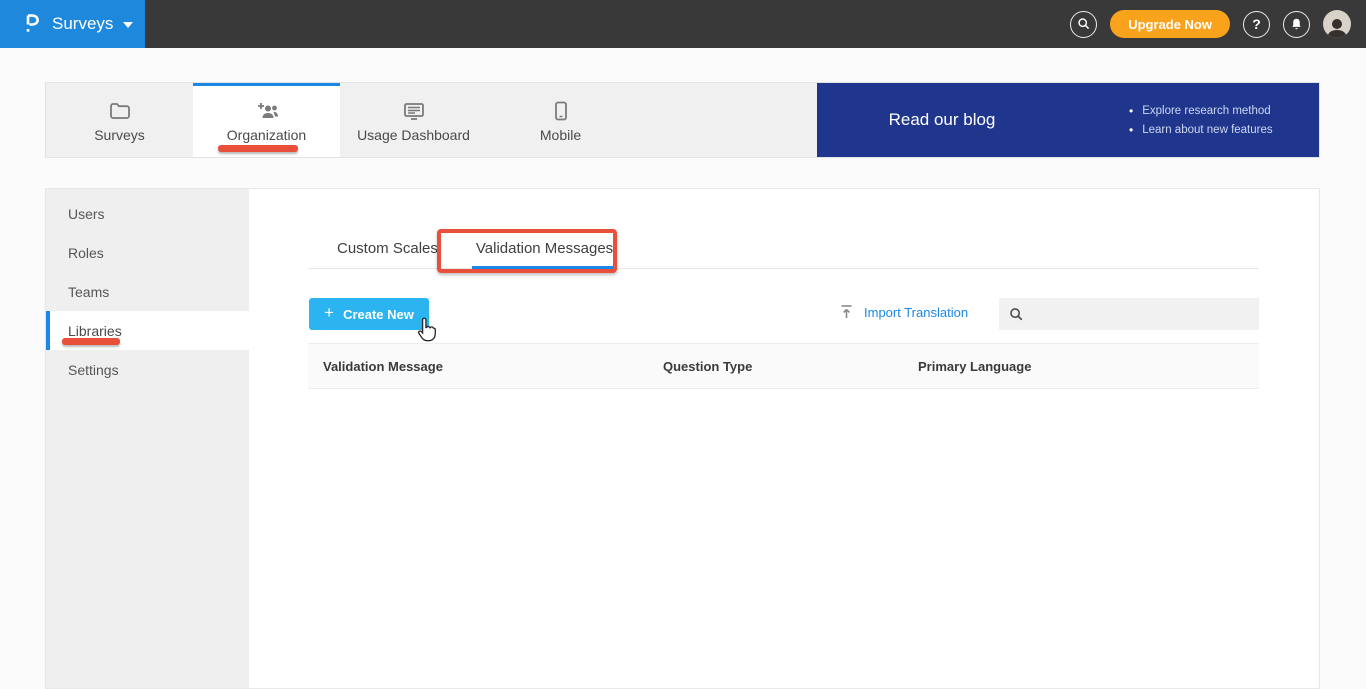  Describe the element at coordinates (147, 369) in the screenshot. I see `sidebar-item-settings: Settings` at that location.